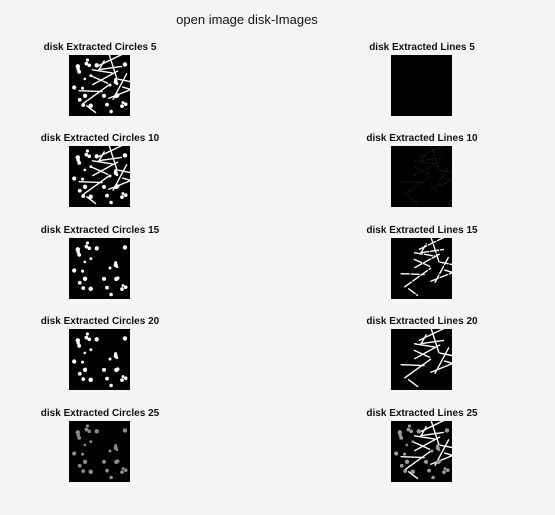 This screenshot has height=515, width=555. What do you see at coordinates (422, 138) in the screenshot?
I see `panel-title: disk Extracted Lines 10` at bounding box center [422, 138].